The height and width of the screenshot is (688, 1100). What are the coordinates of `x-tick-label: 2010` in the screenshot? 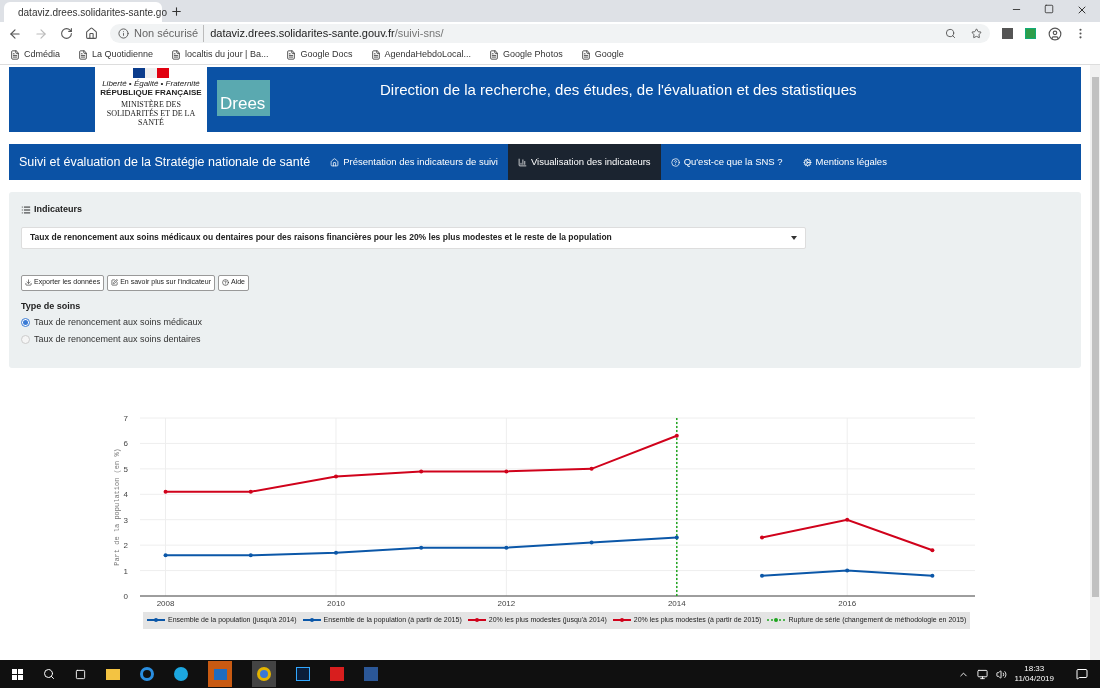 It's located at (336, 603).